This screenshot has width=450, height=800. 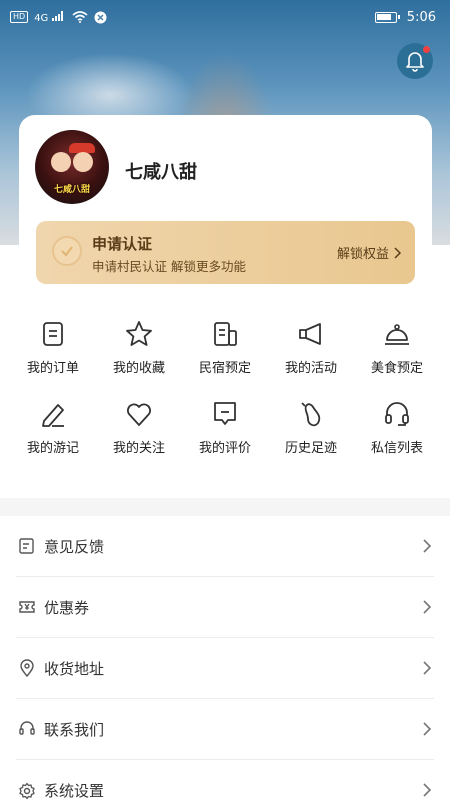 I want to click on grid-item-orders: 我的订单, so click(x=53, y=357).